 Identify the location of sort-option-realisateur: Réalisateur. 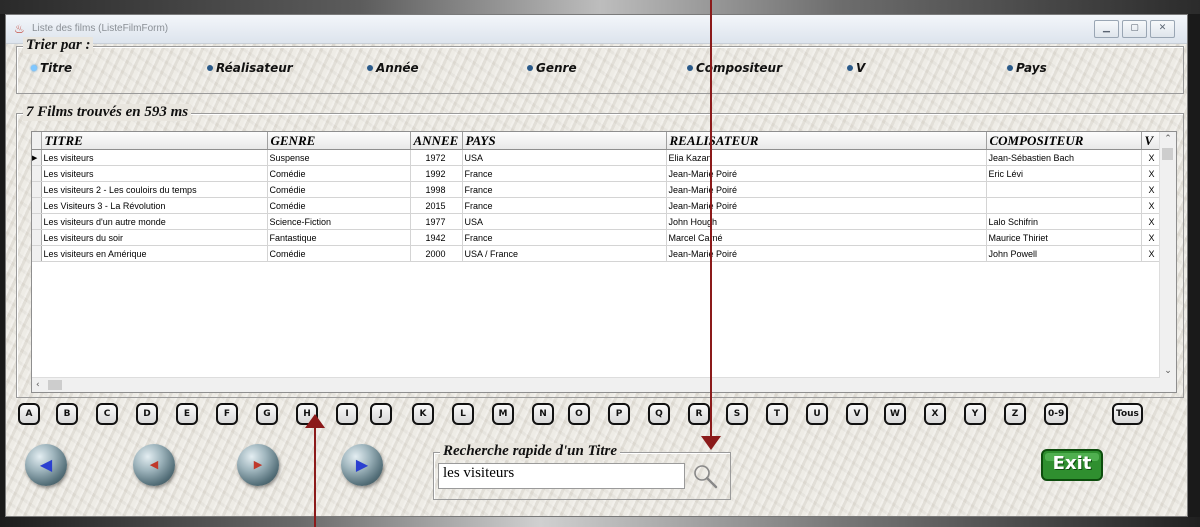
(250, 68).